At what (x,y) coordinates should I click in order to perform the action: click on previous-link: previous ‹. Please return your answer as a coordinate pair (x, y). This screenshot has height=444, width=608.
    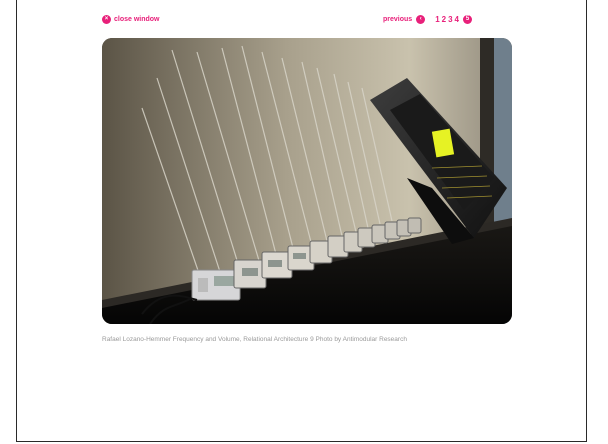
    Looking at the image, I should click on (404, 19).